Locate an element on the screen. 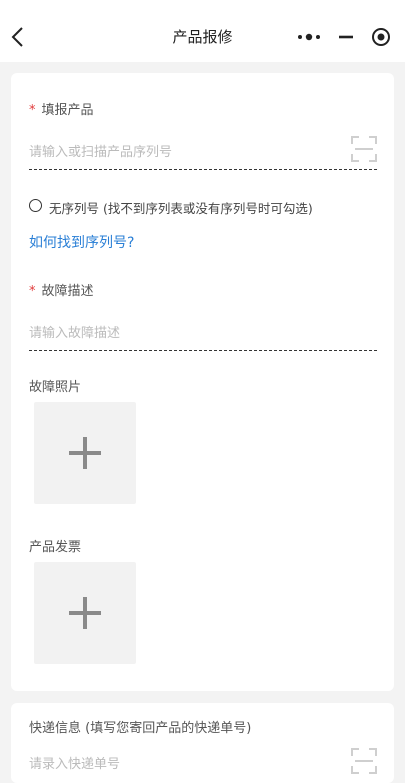 This screenshot has width=405, height=783. express-number-input: 请录入快递单号 is located at coordinates (74, 762).